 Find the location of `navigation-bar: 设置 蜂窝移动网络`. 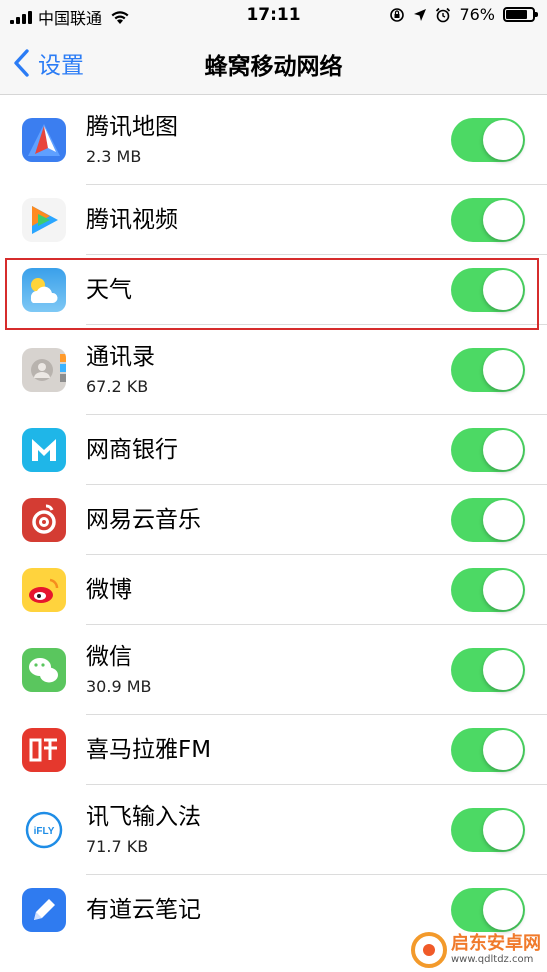

navigation-bar: 设置 蜂窝移动网络 is located at coordinates (273, 63).